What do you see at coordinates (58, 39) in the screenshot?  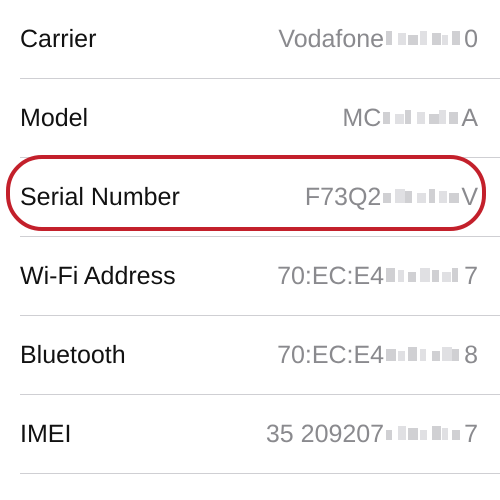 I see `row-label: Carrier` at bounding box center [58, 39].